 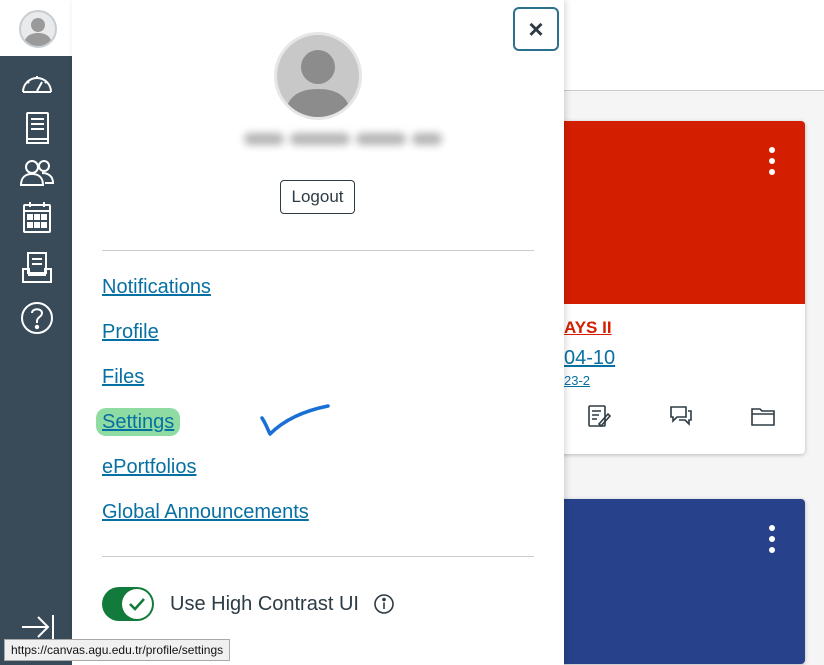 What do you see at coordinates (37, 84) in the screenshot?
I see `dashboard-icon` at bounding box center [37, 84].